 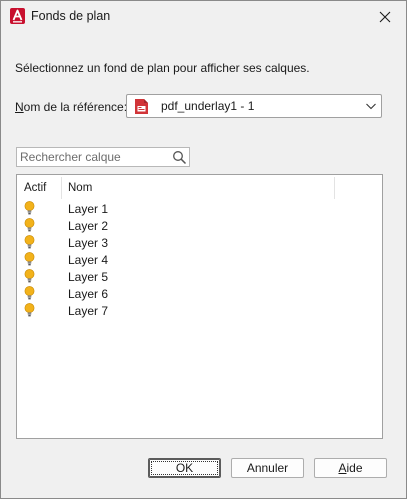 What do you see at coordinates (371, 106) in the screenshot?
I see `chevron-down-icon` at bounding box center [371, 106].